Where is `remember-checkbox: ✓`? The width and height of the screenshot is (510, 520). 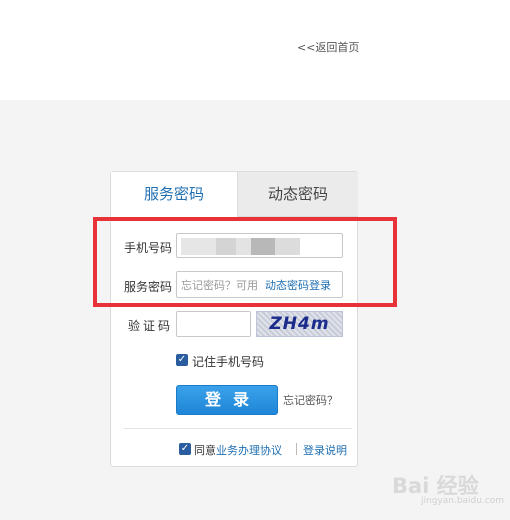 remember-checkbox: ✓ is located at coordinates (182, 360).